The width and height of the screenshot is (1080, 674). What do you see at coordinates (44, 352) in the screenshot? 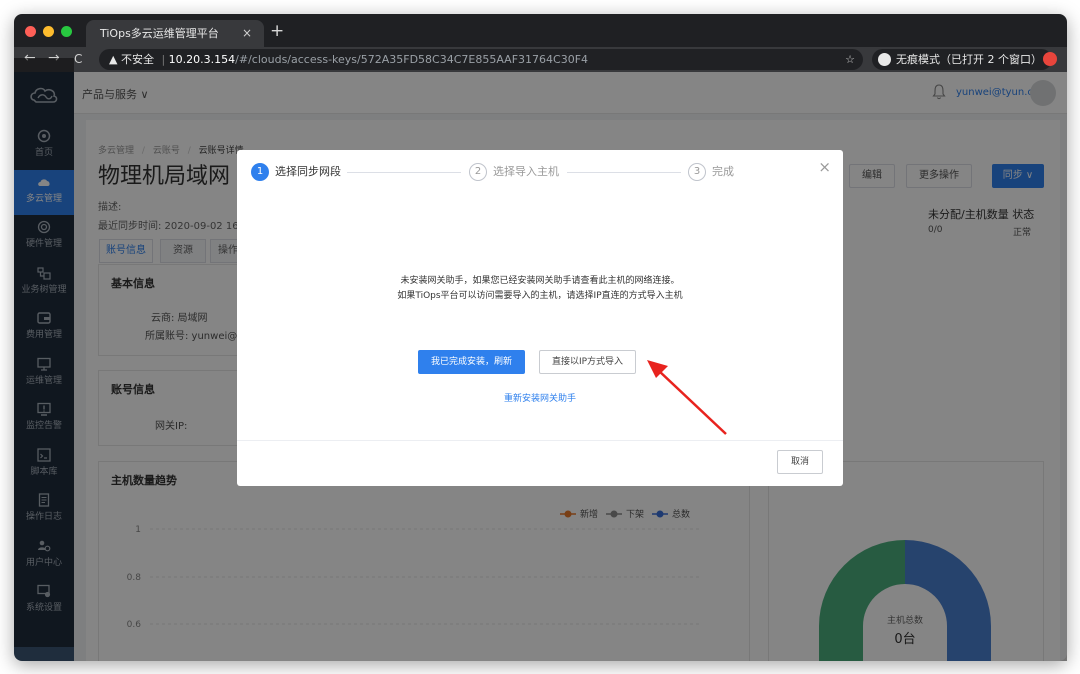
I see `sidebar-mask` at bounding box center [44, 352].